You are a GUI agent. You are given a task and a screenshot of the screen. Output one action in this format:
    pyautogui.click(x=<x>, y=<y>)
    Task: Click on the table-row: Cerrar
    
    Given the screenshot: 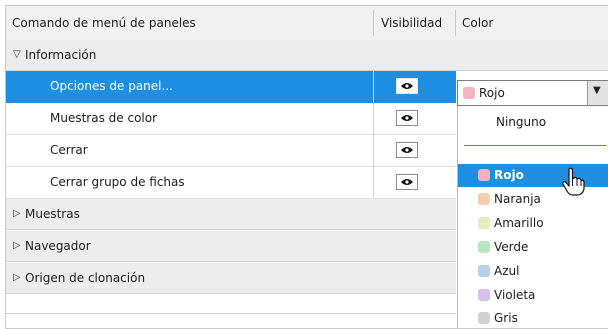 What is the action you would take?
    pyautogui.click(x=231, y=151)
    